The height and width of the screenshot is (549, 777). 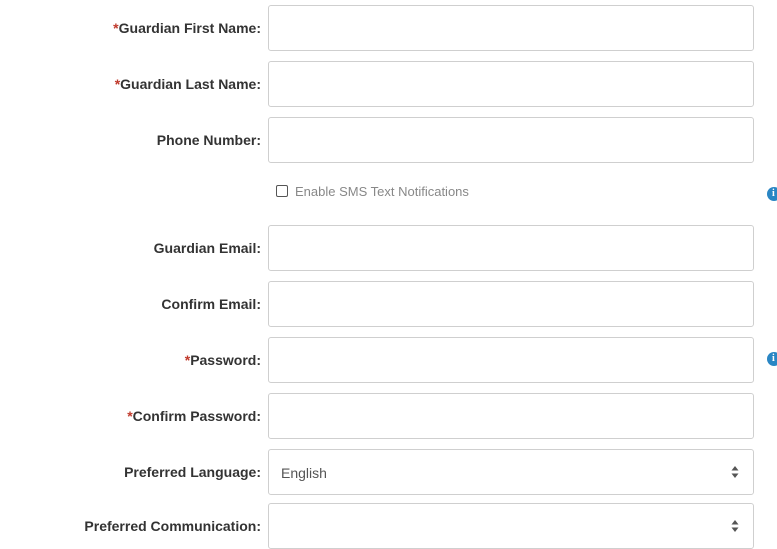 What do you see at coordinates (772, 194) in the screenshot?
I see `sms-info-icon` at bounding box center [772, 194].